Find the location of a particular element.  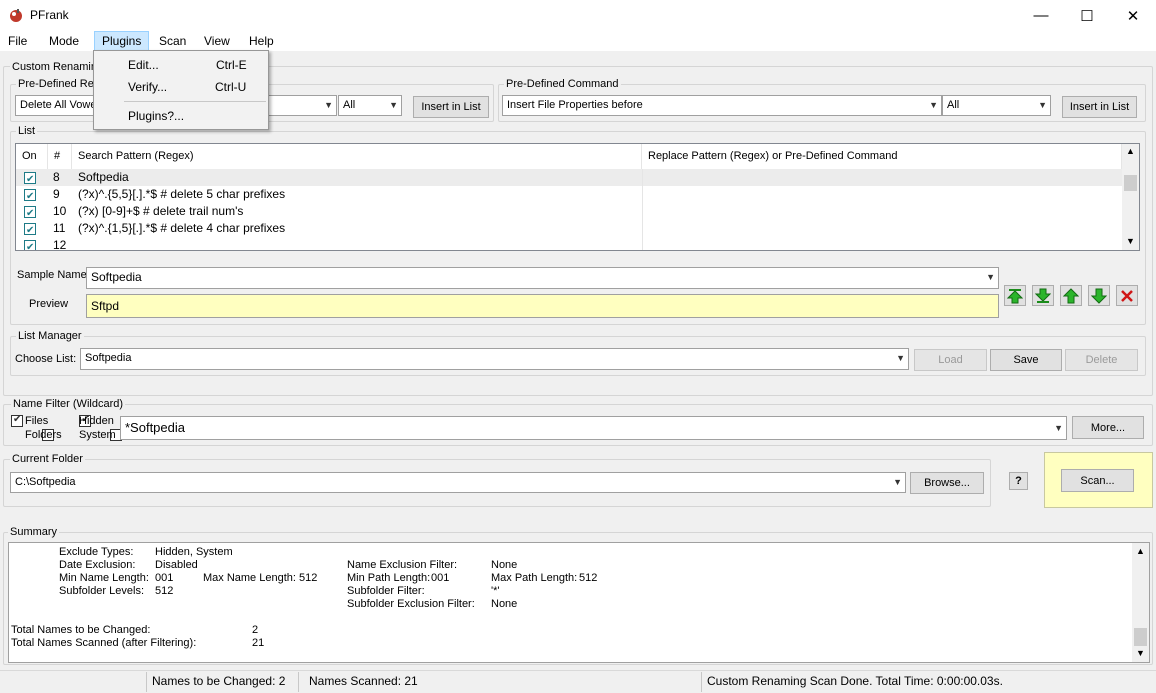

menu-help: Help is located at coordinates (261, 41).